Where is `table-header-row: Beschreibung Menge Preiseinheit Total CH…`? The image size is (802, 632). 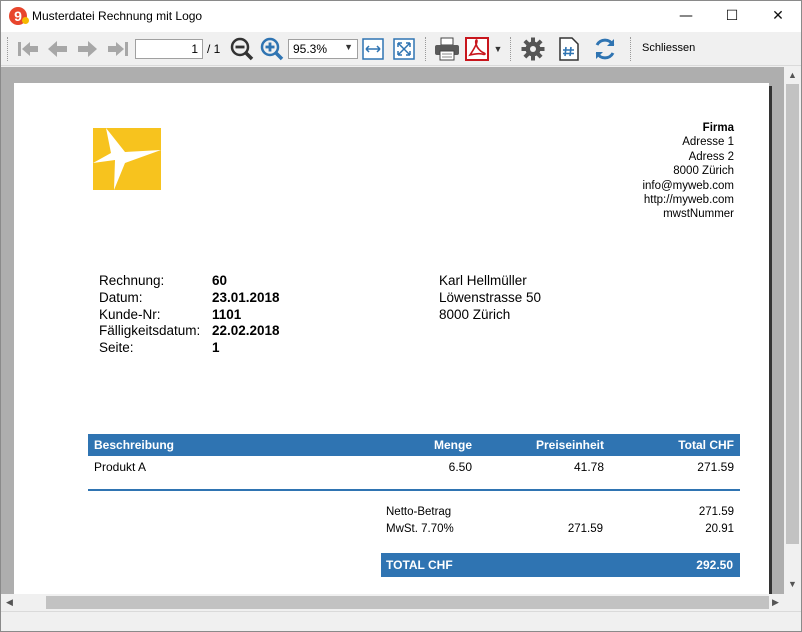 table-header-row: Beschreibung Menge Preiseinheit Total CH… is located at coordinates (414, 445).